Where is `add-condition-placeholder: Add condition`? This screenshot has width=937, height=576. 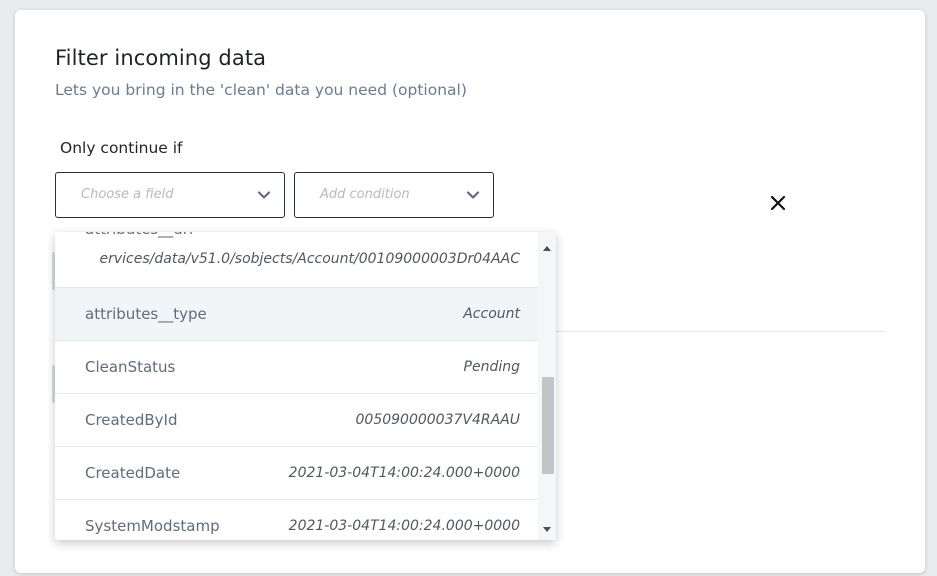 add-condition-placeholder: Add condition is located at coordinates (365, 194).